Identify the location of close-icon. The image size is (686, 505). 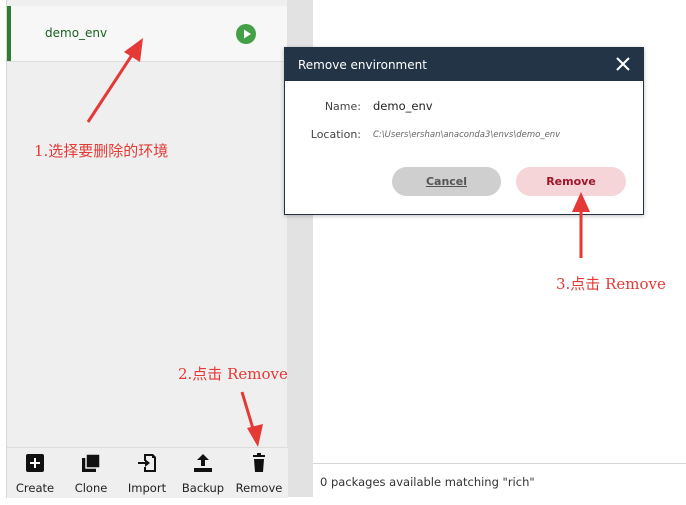
(623, 64).